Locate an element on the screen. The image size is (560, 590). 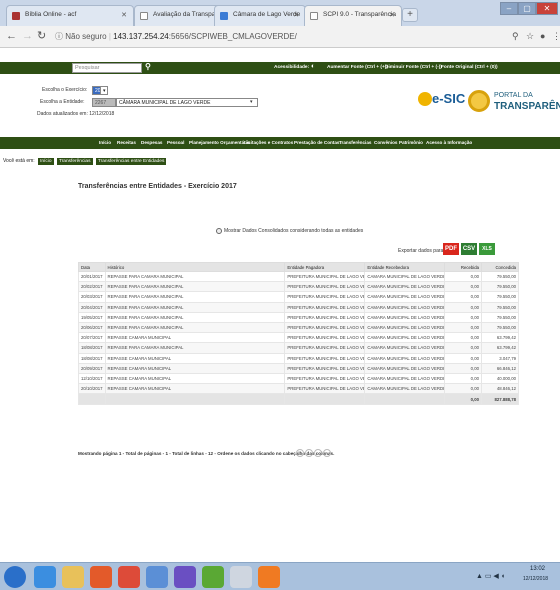
column-header-pagadora: Entidade Pagadora is located at coordinates (325, 267).